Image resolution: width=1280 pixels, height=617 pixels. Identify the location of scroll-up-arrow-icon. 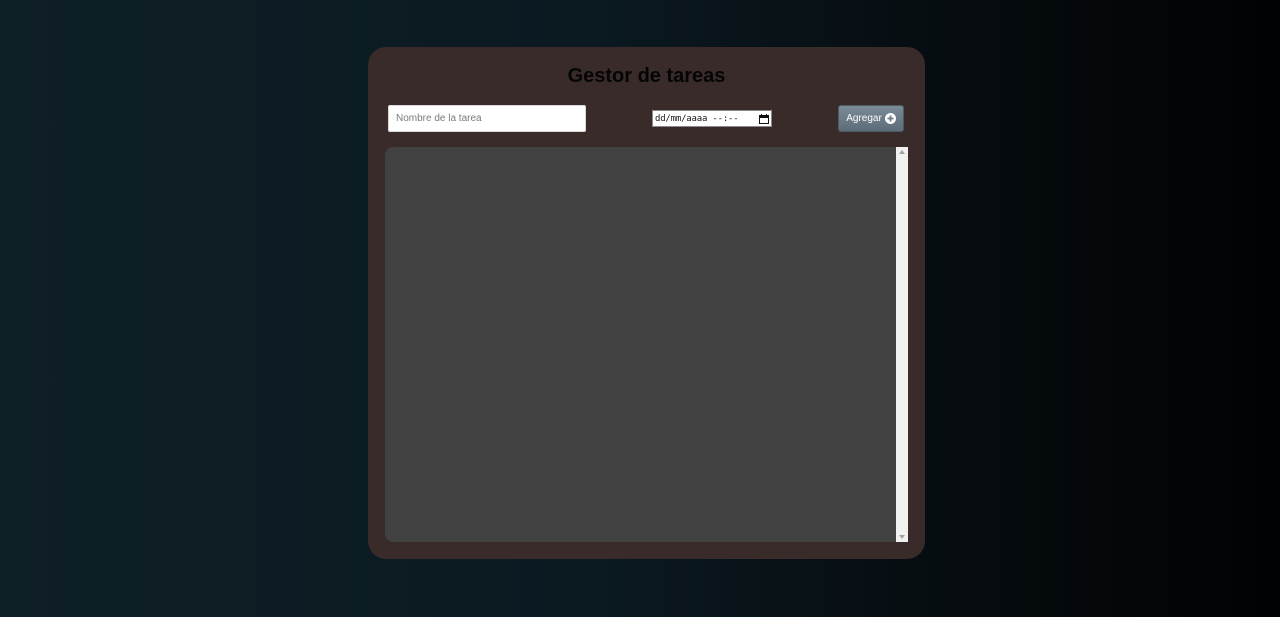
(902, 152).